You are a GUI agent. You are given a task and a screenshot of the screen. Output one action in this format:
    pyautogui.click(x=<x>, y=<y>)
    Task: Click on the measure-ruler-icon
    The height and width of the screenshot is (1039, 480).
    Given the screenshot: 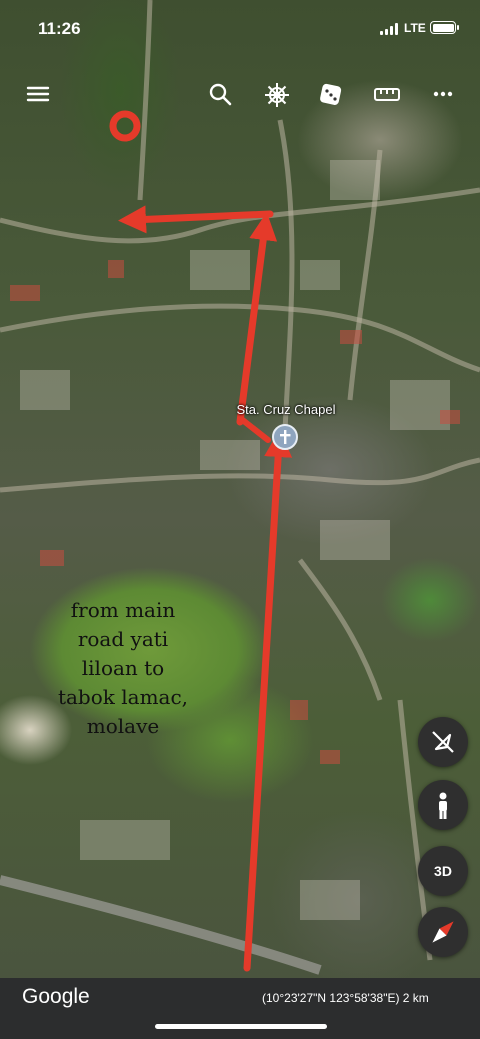 What is the action you would take?
    pyautogui.click(x=387, y=95)
    